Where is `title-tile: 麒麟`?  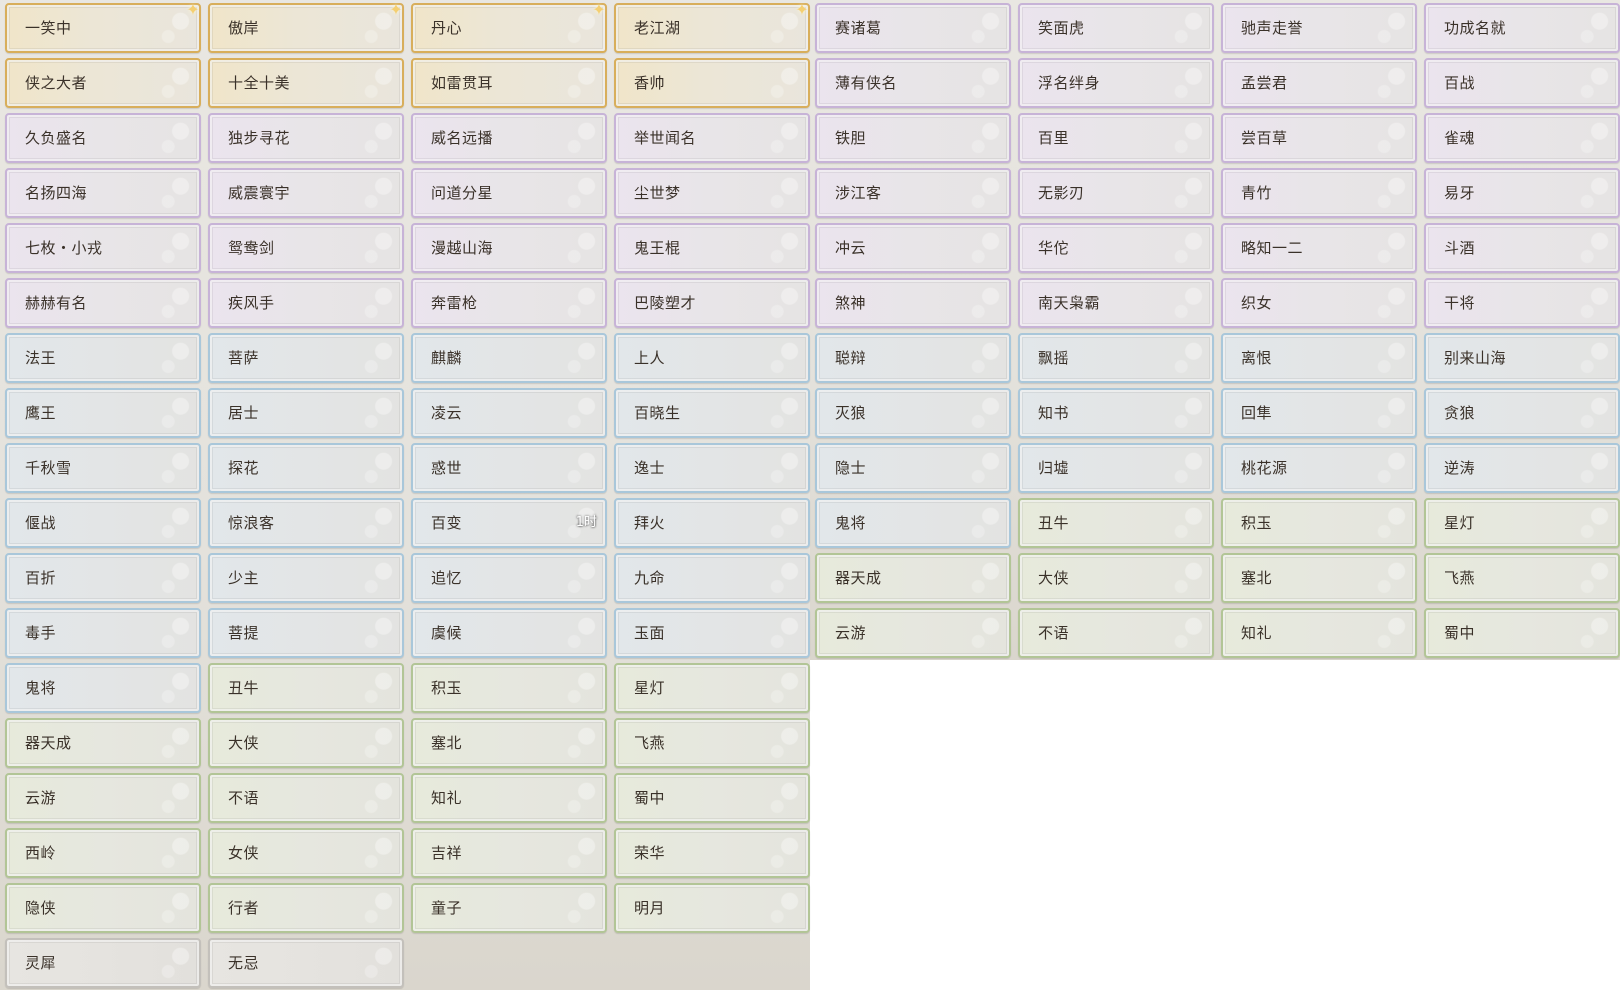
title-tile: 麒麟 is located at coordinates (509, 358).